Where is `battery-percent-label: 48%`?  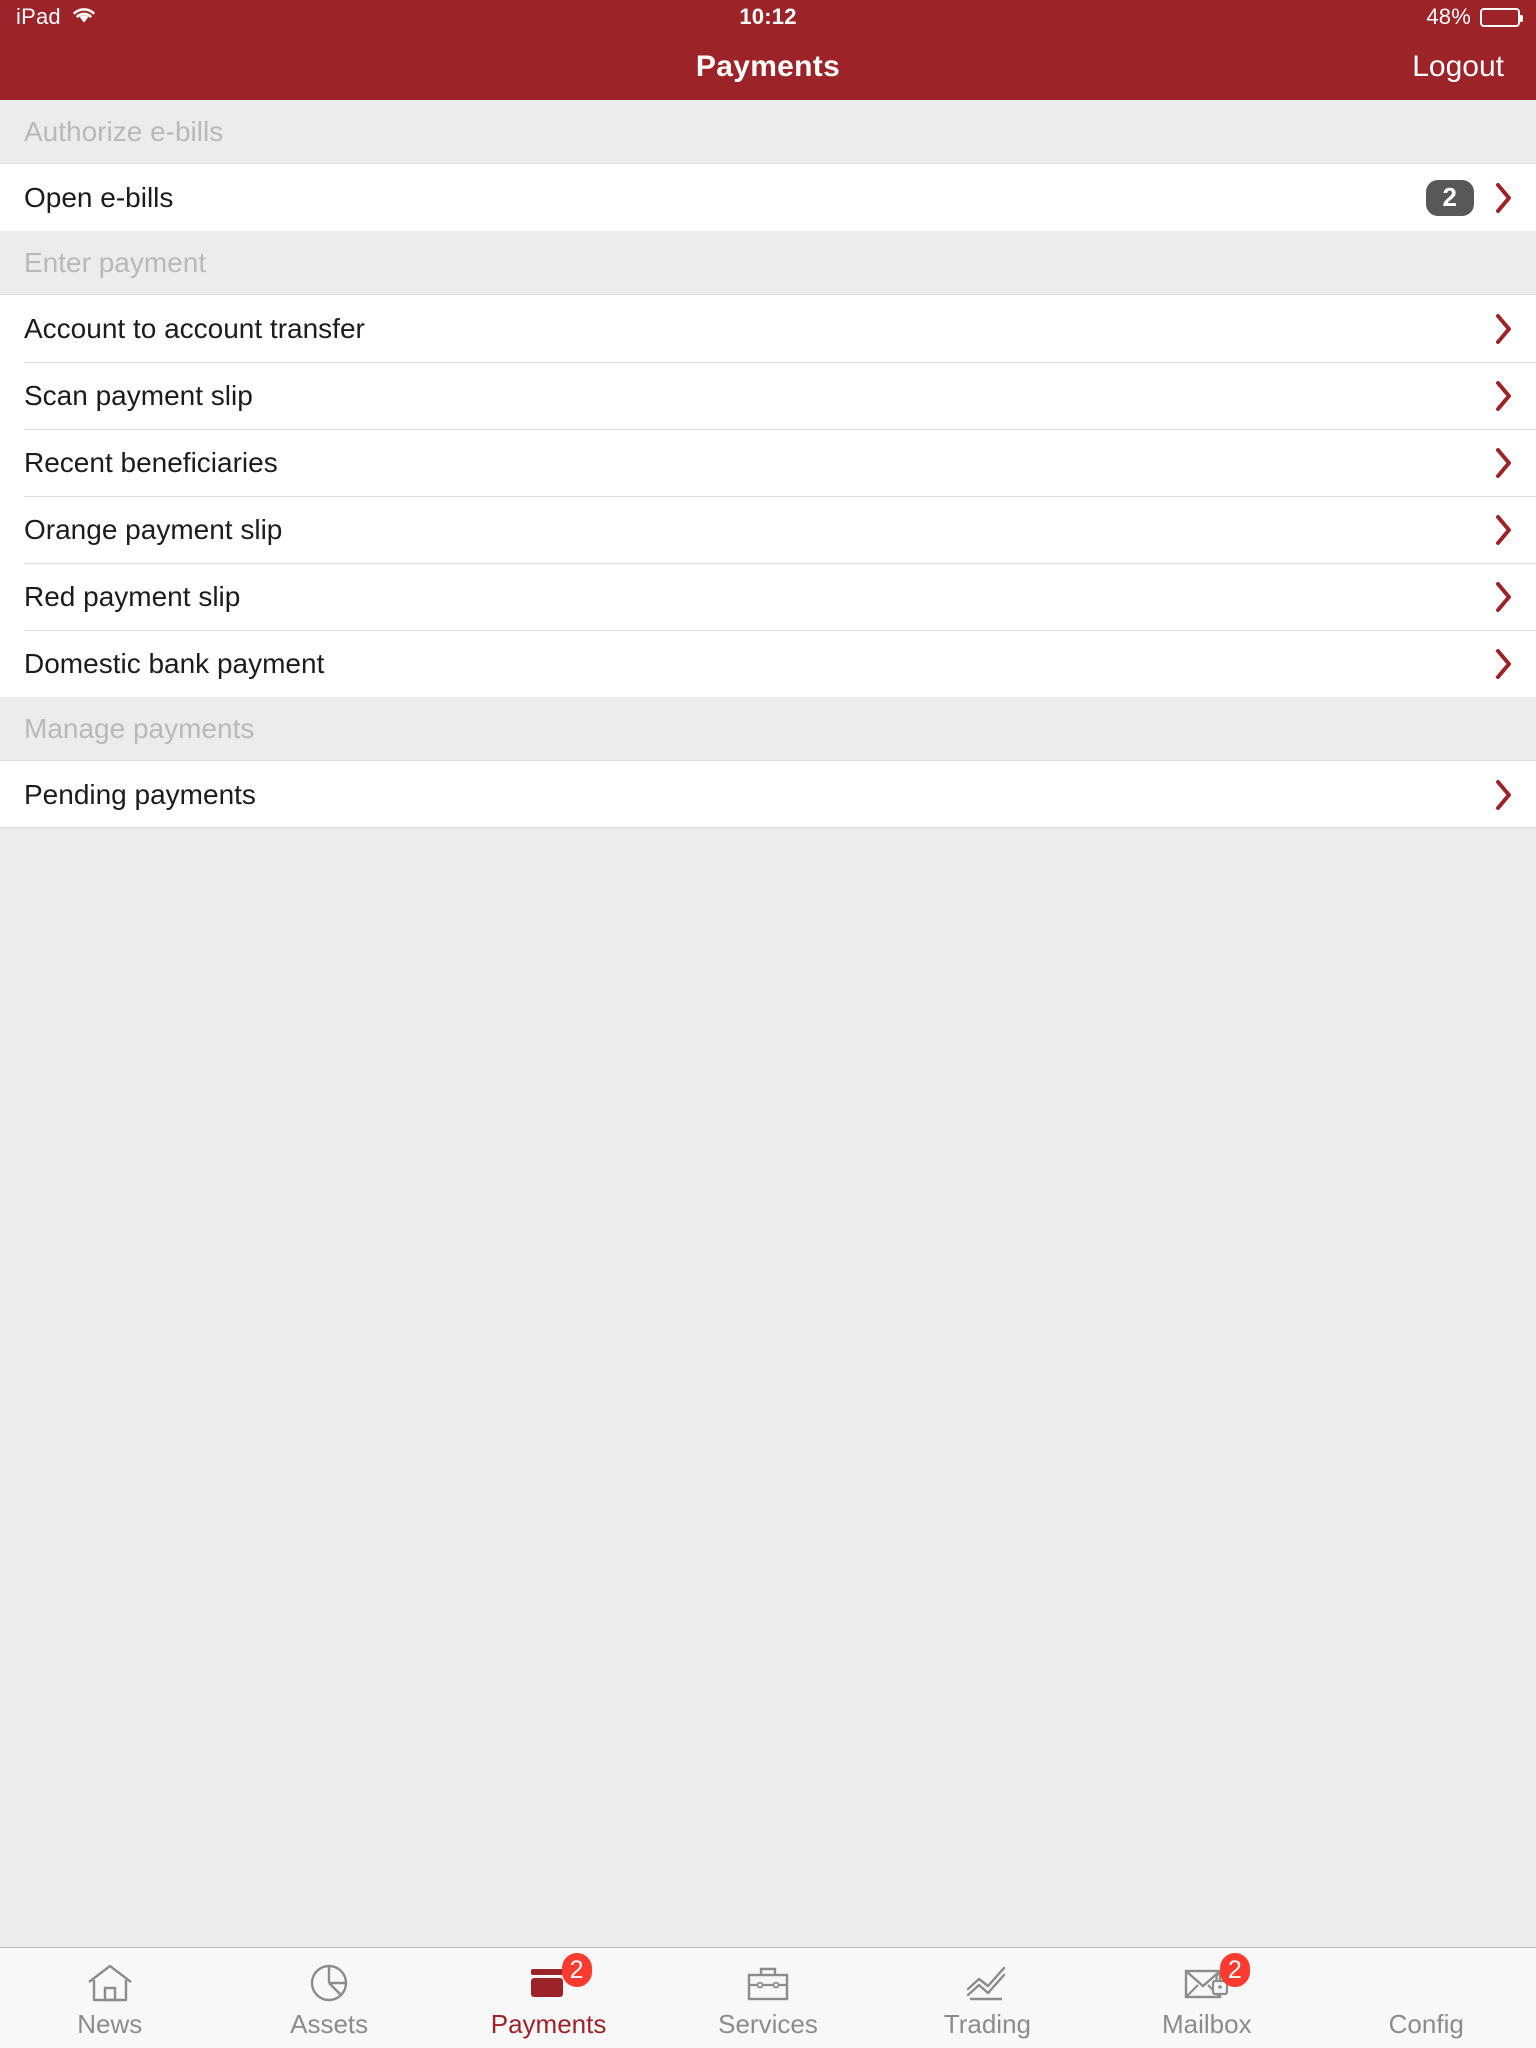 battery-percent-label: 48% is located at coordinates (1448, 16).